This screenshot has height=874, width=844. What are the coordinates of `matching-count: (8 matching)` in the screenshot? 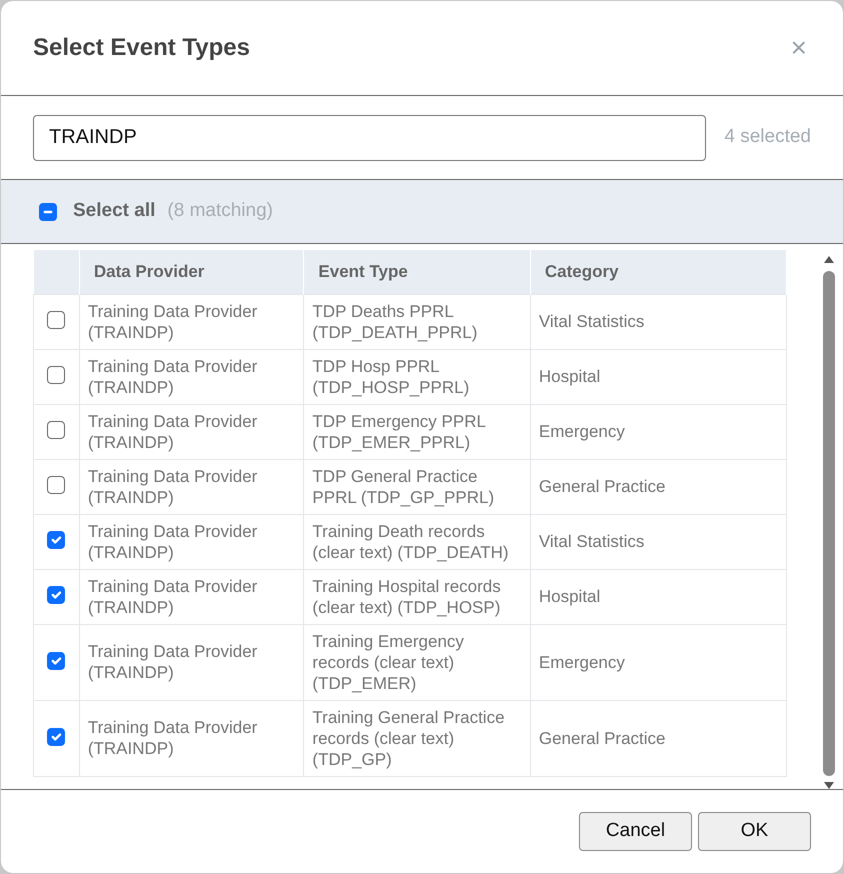 It's located at (220, 211).